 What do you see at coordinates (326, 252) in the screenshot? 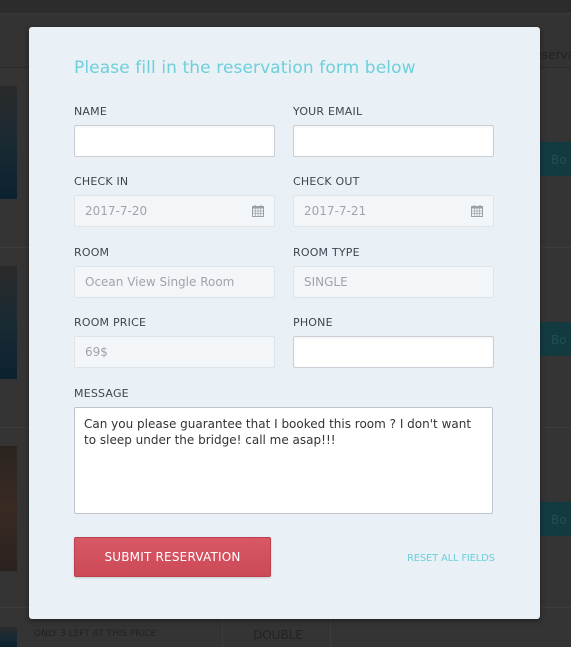
I see `room-type-label: ROOM TYPE` at bounding box center [326, 252].